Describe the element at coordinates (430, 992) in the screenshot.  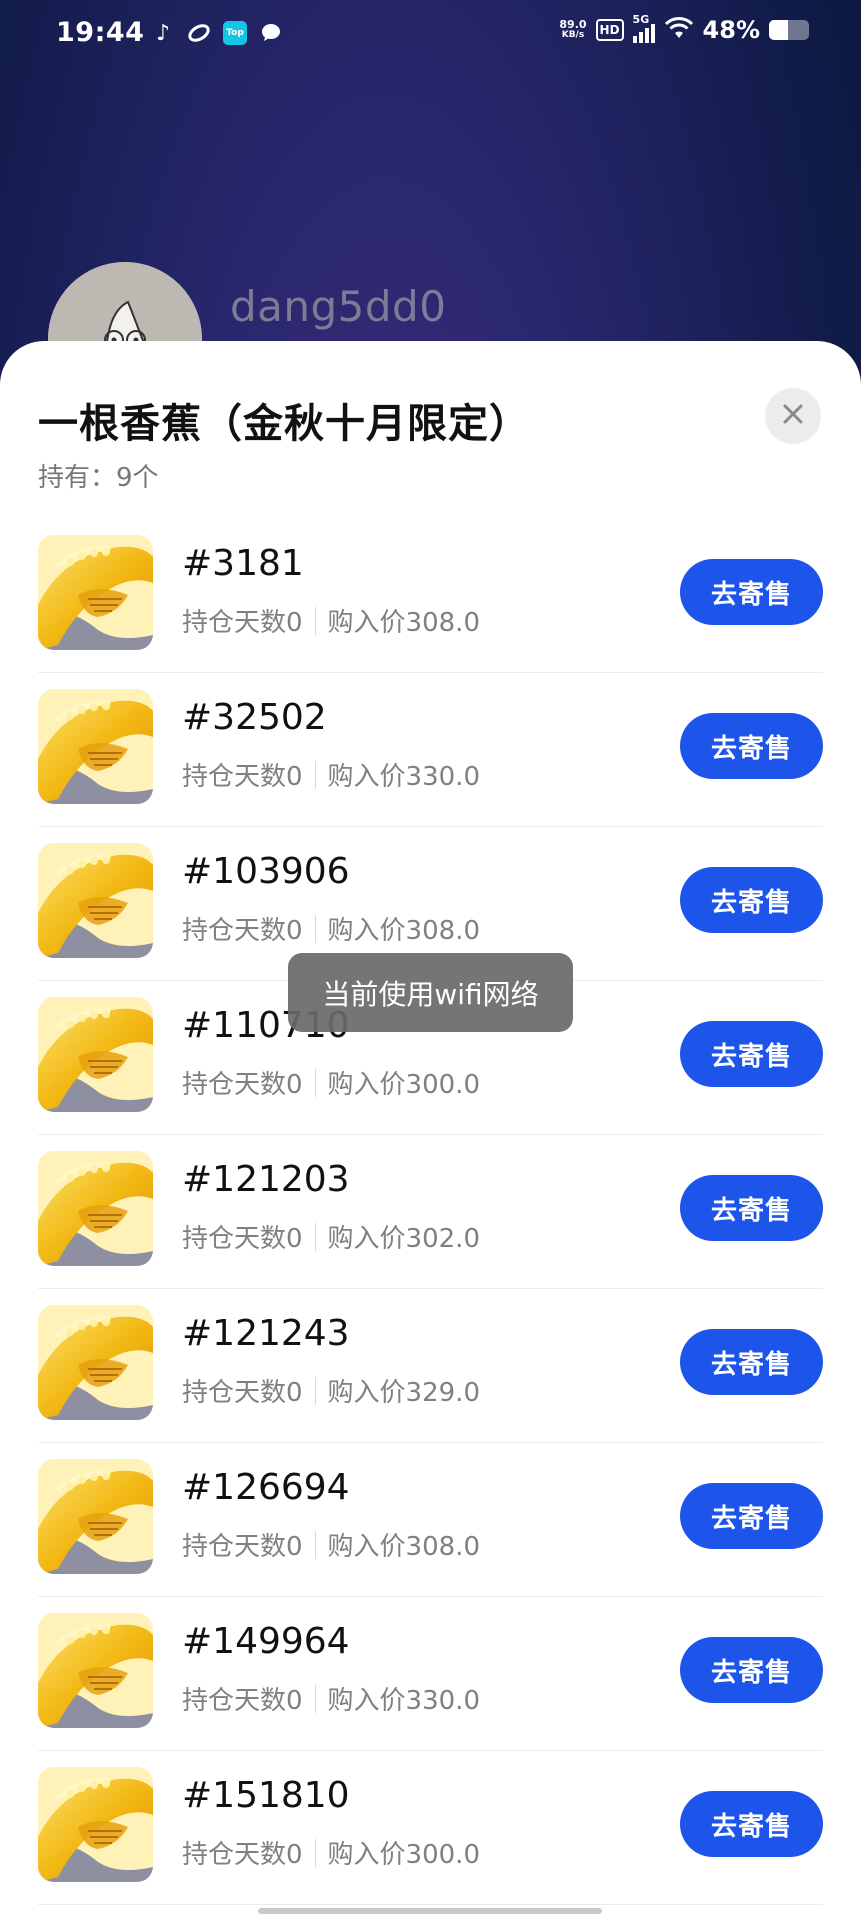
I see `network-toast: 当前使用wifi网络` at that location.